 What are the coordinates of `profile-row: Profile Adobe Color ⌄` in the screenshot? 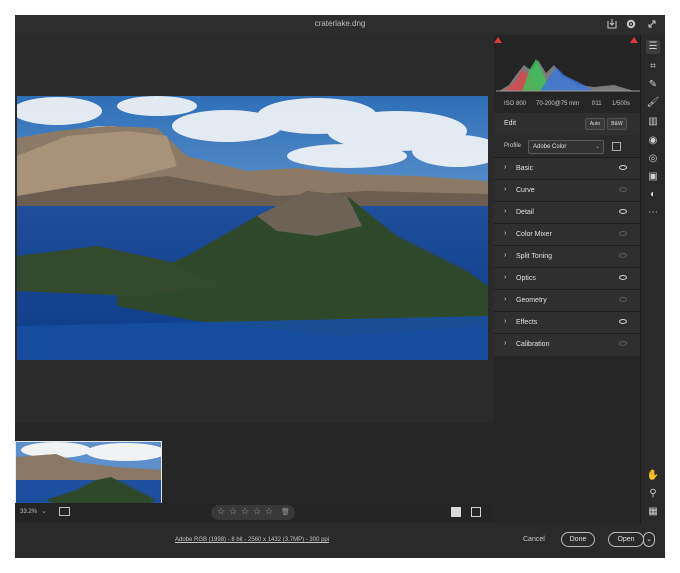 It's located at (567, 146).